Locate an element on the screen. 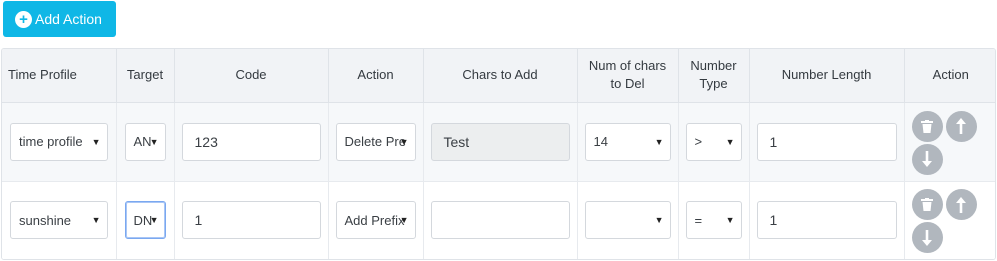  chars-to-add-input: Test is located at coordinates (500, 141).